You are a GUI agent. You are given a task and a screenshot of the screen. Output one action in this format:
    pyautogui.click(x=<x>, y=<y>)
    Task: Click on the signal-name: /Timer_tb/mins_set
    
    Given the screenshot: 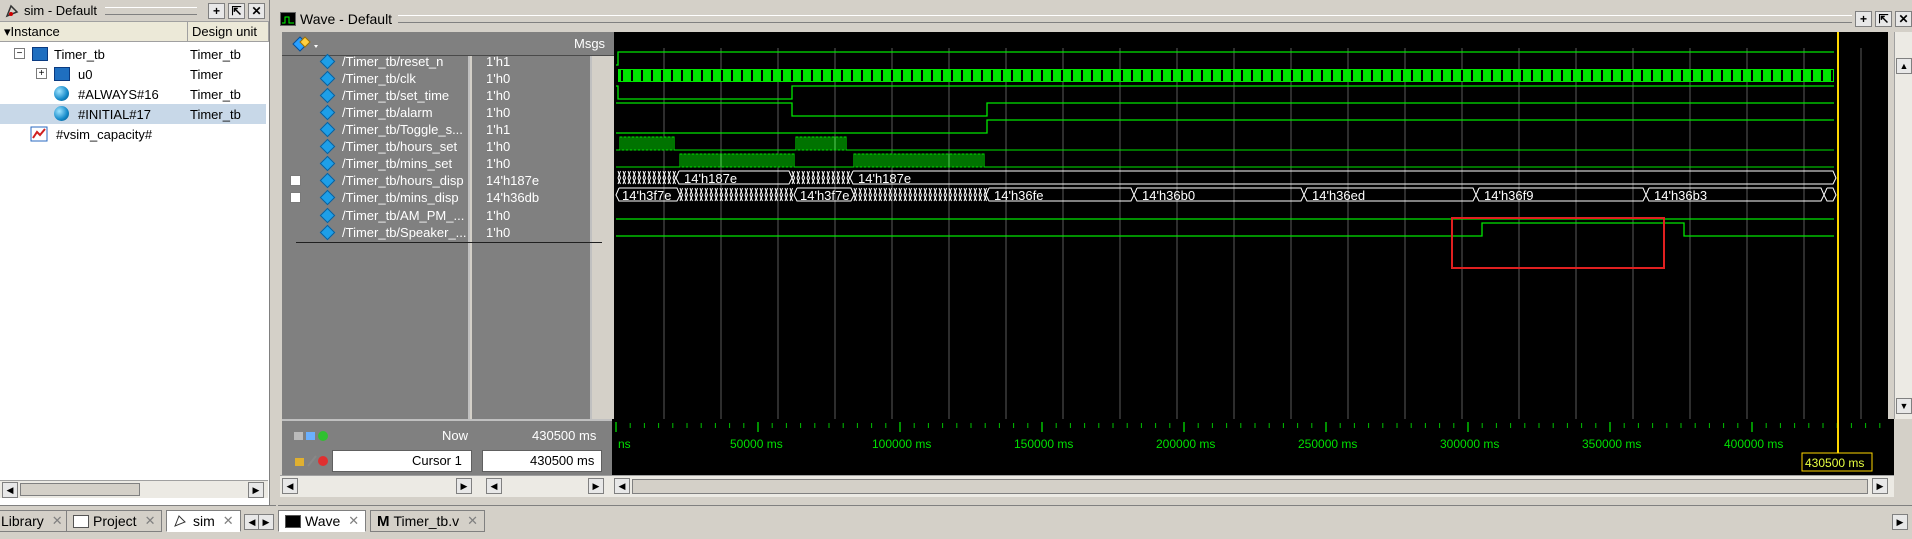 What is the action you would take?
    pyautogui.click(x=397, y=163)
    